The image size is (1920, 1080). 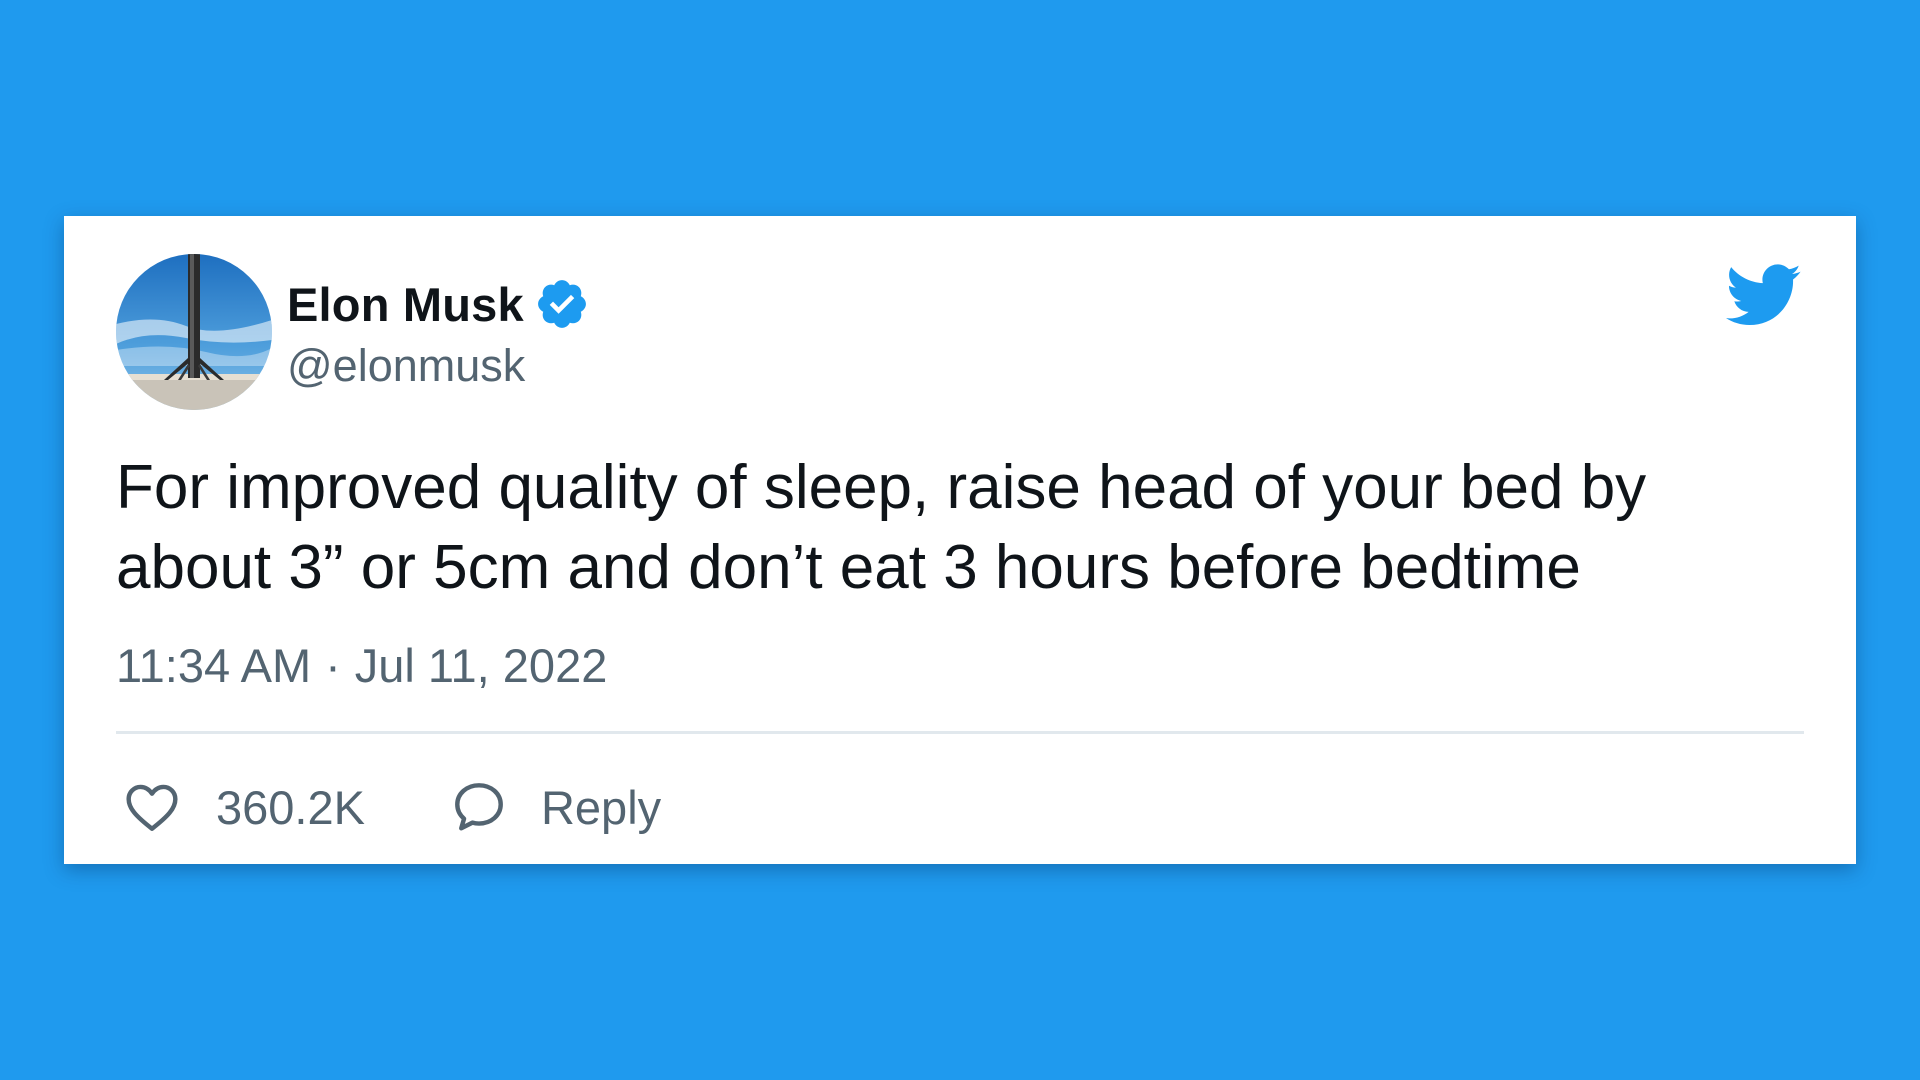 What do you see at coordinates (406, 366) in the screenshot?
I see `author-handle: @elonmusk` at bounding box center [406, 366].